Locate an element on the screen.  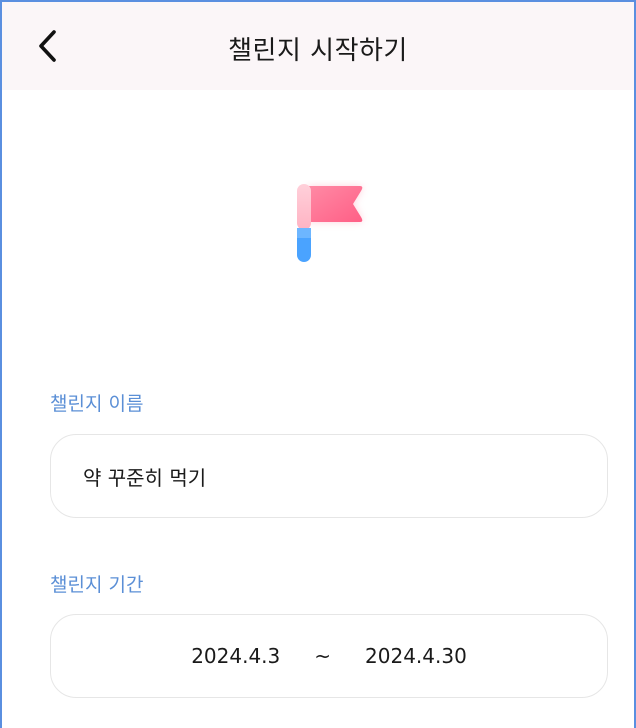
top-app-bar: 챌린지 시작하기 is located at coordinates (318, 46).